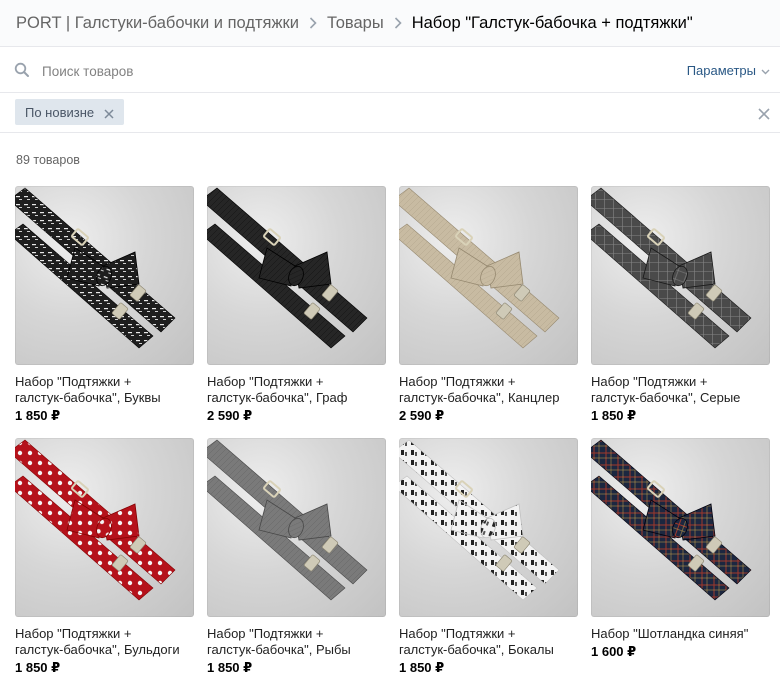  What do you see at coordinates (296, 398) in the screenshot?
I see `product-name-line2: галстук-бабочка", Граф` at bounding box center [296, 398].